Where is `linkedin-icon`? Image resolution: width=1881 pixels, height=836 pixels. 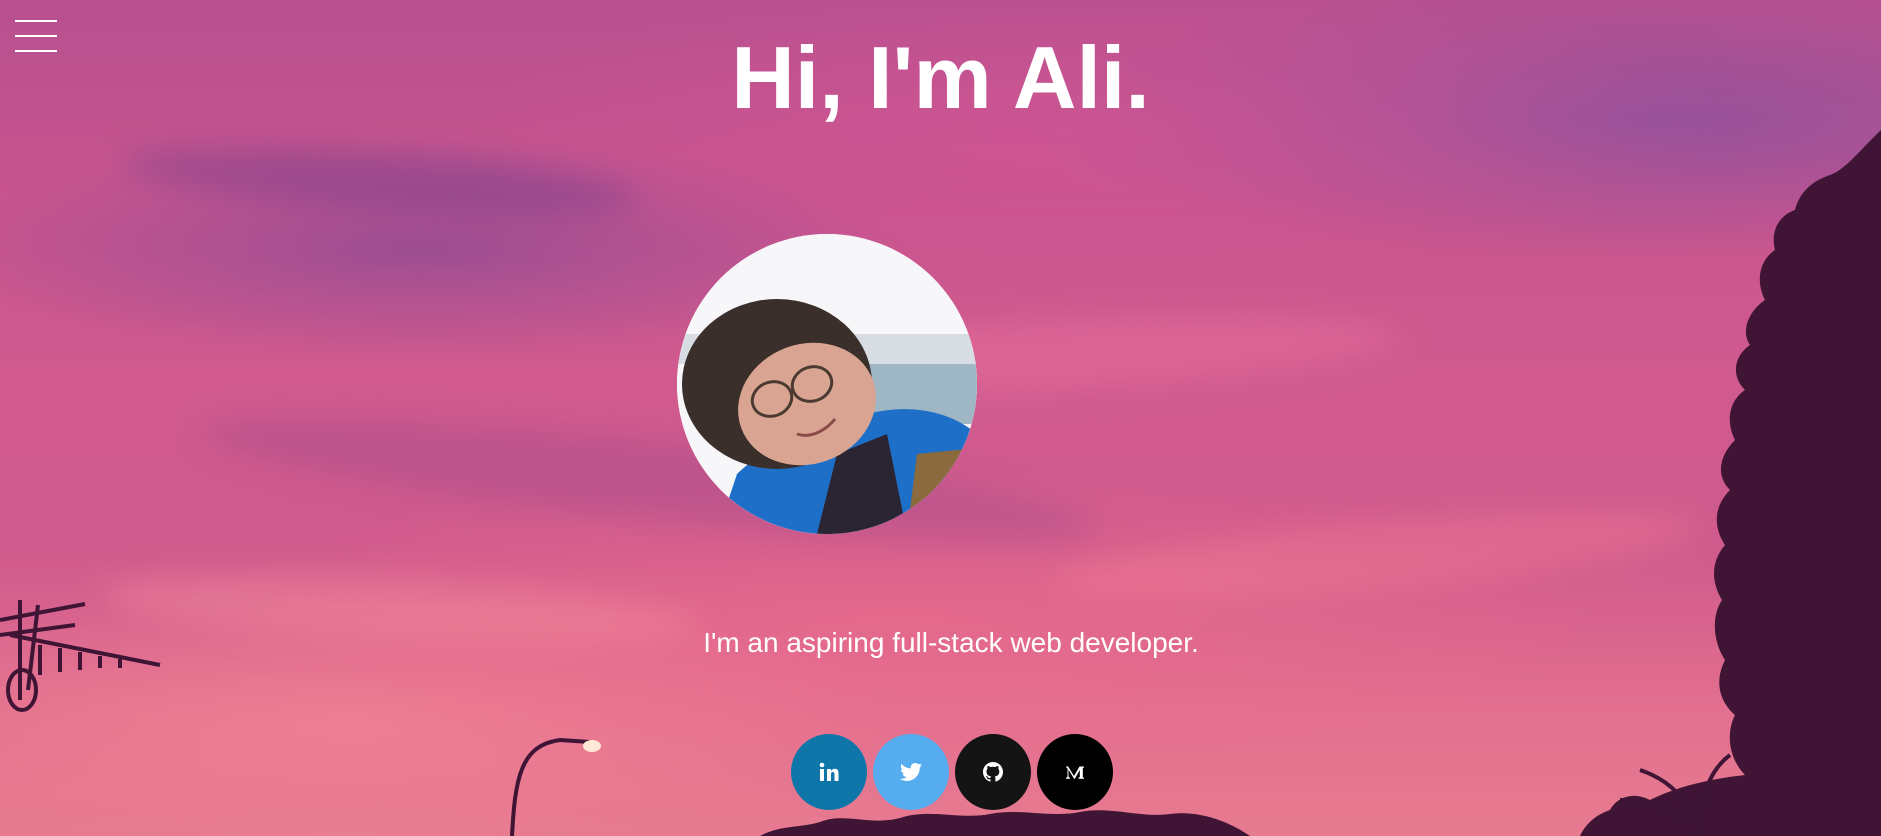 linkedin-icon is located at coordinates (829, 771).